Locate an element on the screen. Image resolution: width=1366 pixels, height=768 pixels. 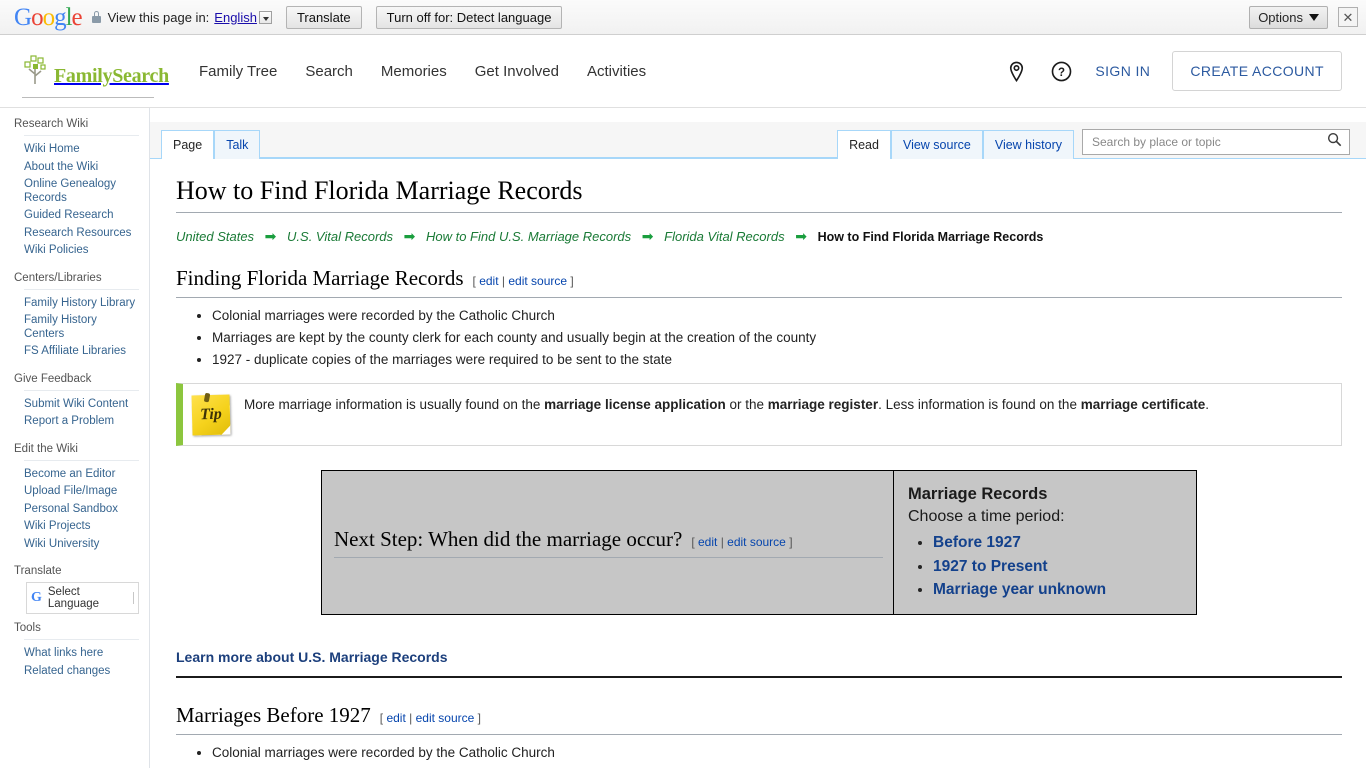
sign-in-link: SIGN IN is located at coordinates (1122, 71).